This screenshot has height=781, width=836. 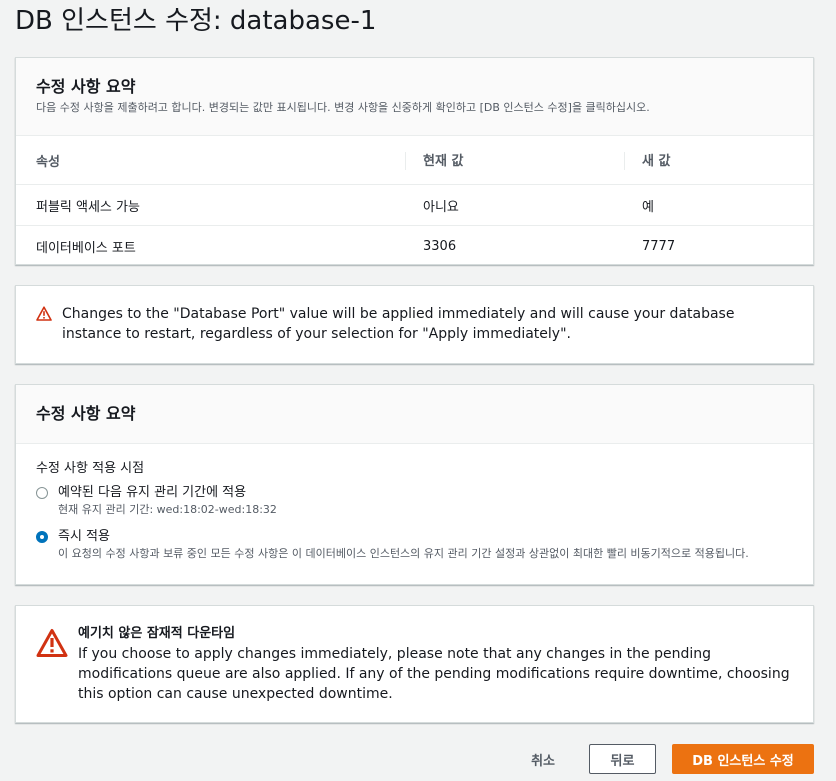 I want to click on schedule-panel-header: 수정 사항 요약, so click(x=414, y=414).